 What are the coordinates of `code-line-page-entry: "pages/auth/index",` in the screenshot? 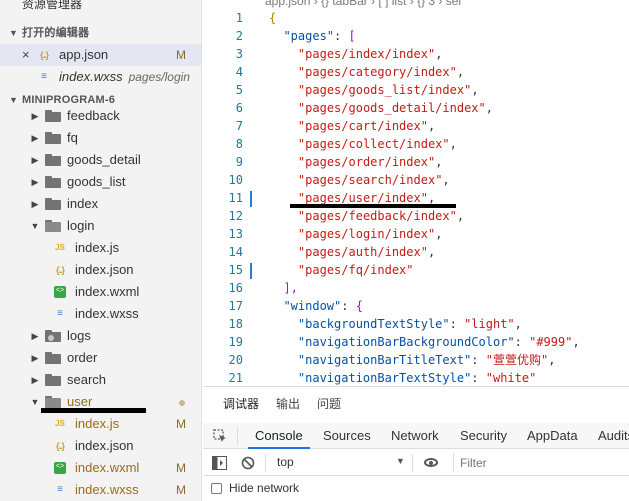 It's located at (366, 252).